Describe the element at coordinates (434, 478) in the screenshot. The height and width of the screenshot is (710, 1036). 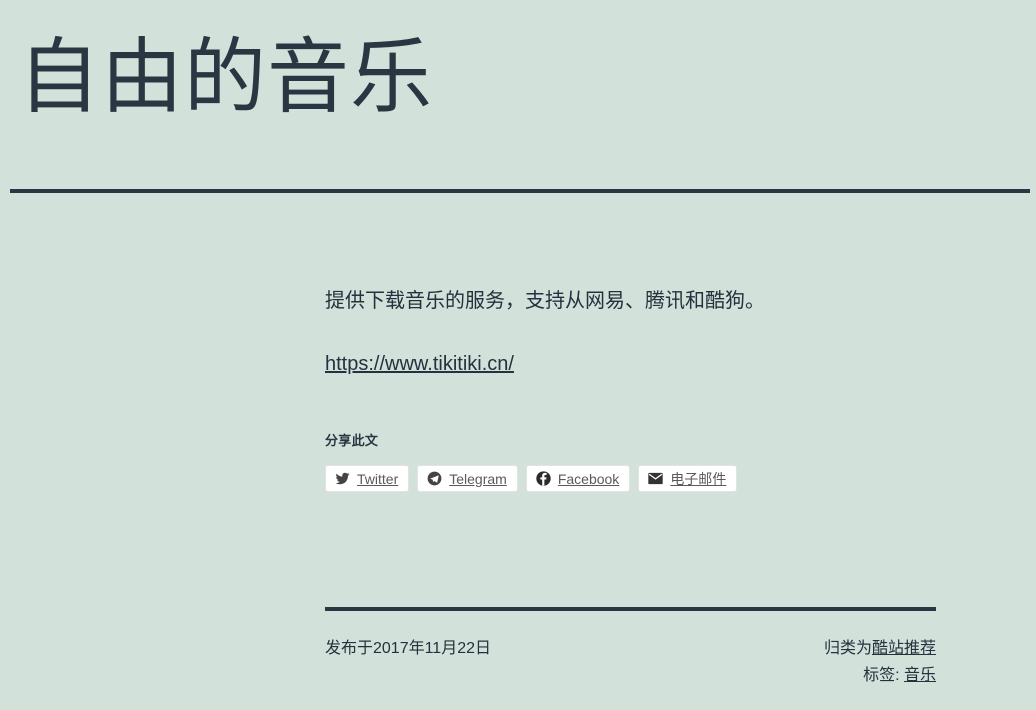
I see `telegram-icon` at that location.